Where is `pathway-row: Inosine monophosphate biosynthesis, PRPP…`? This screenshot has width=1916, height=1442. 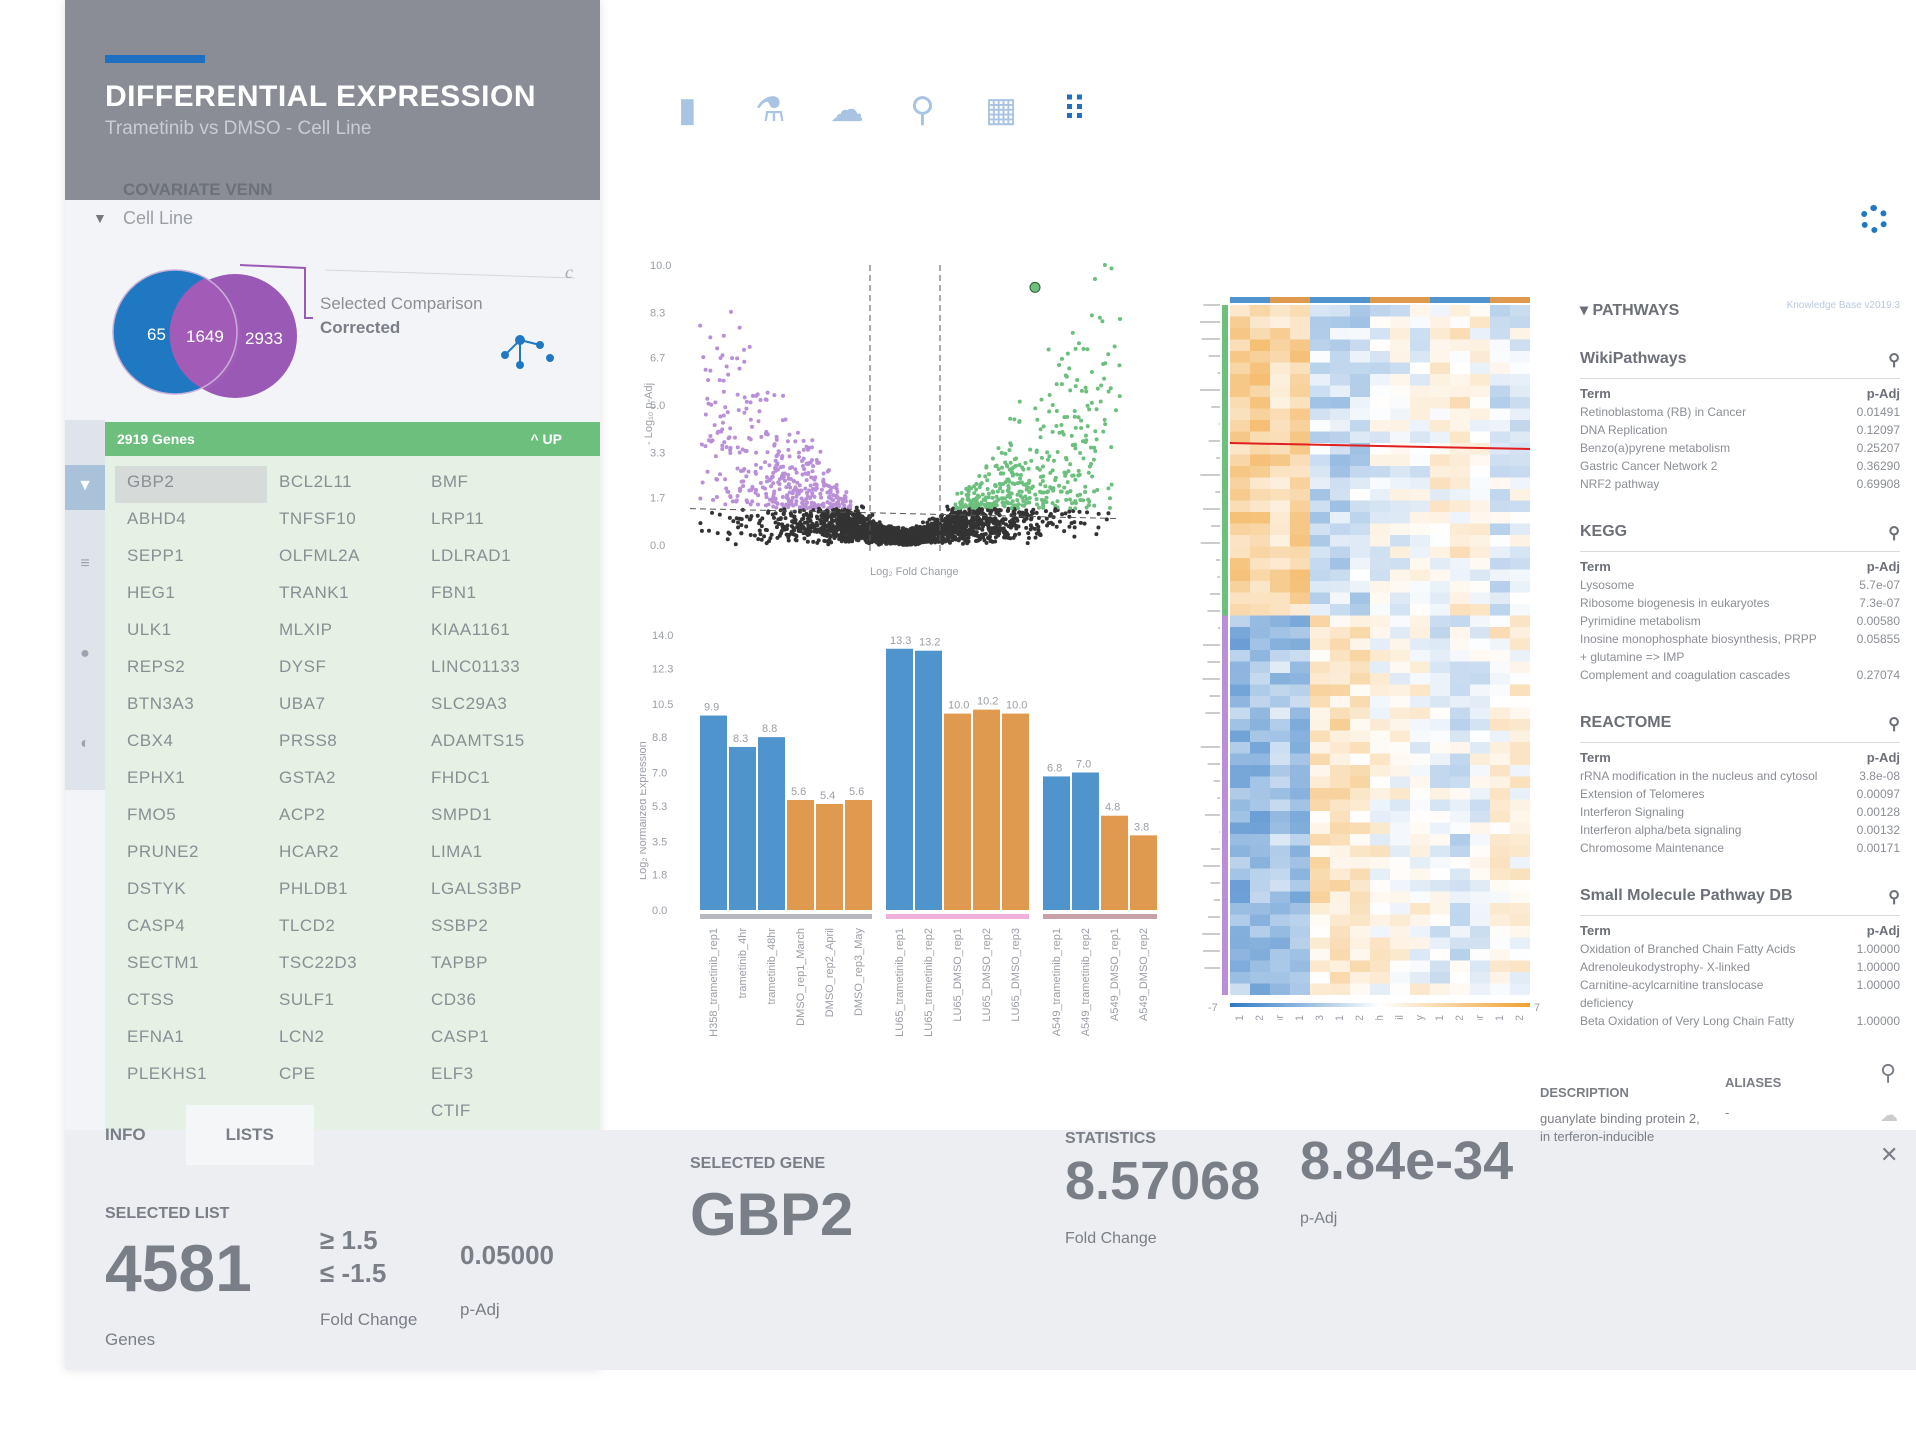
pathway-row: Inosine monophosphate biosynthesis, PRPP… is located at coordinates (1740, 648).